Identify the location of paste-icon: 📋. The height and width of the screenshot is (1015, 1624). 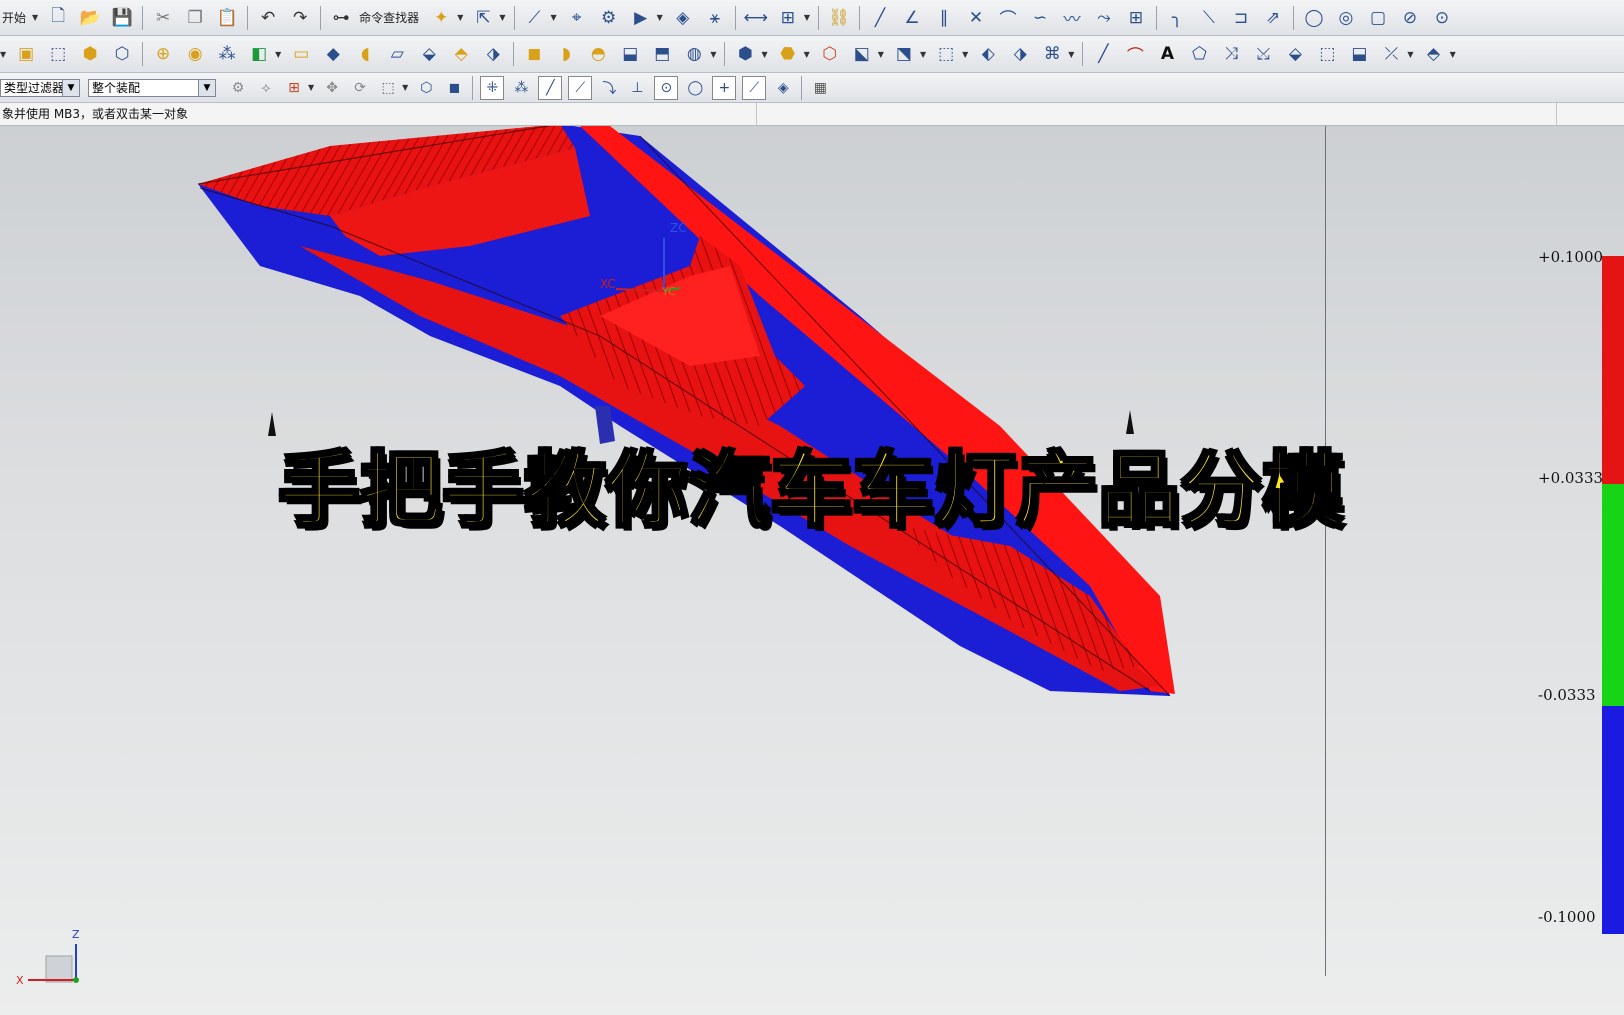
(227, 18).